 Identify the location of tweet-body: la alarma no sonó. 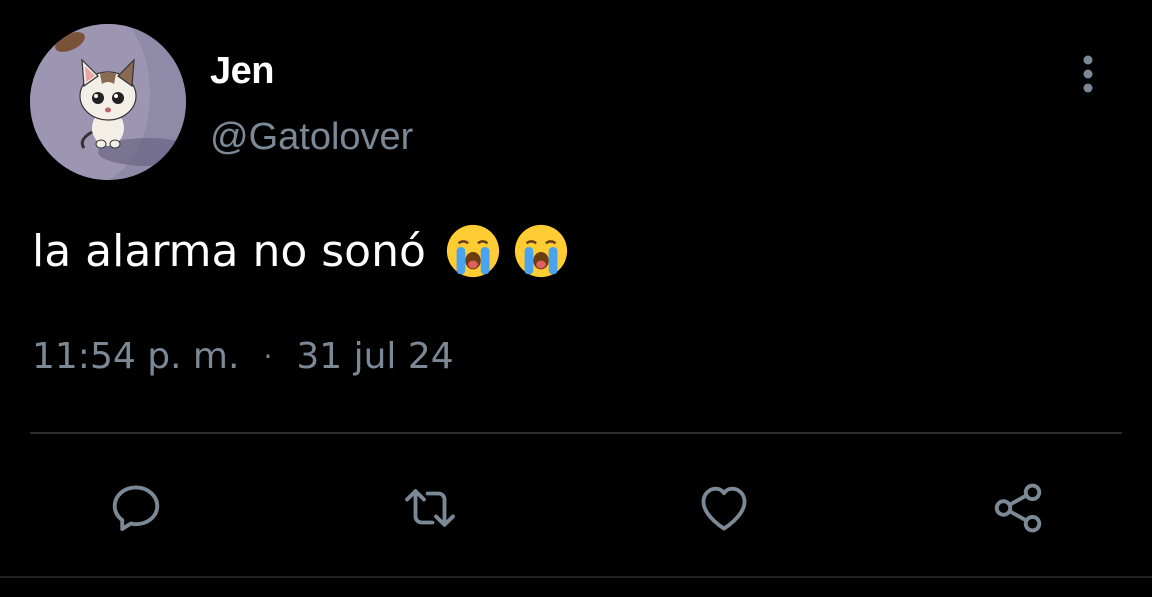
(229, 251).